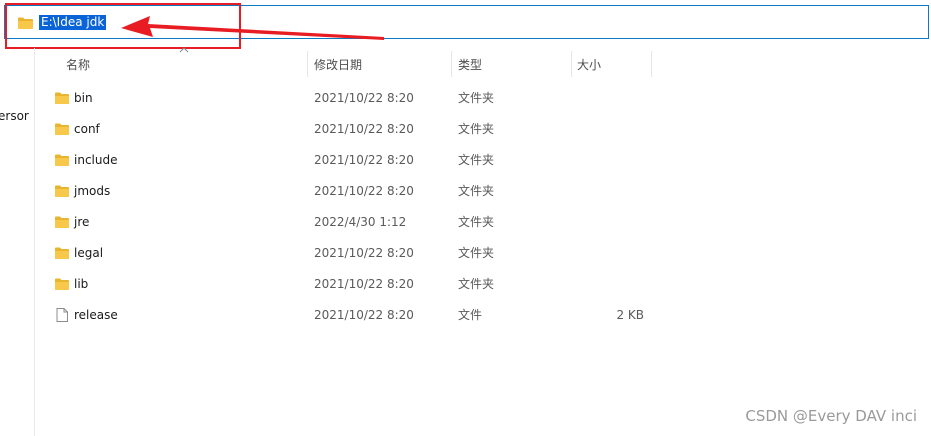  What do you see at coordinates (184, 50) in the screenshot?
I see `sort-ascending-icon` at bounding box center [184, 50].